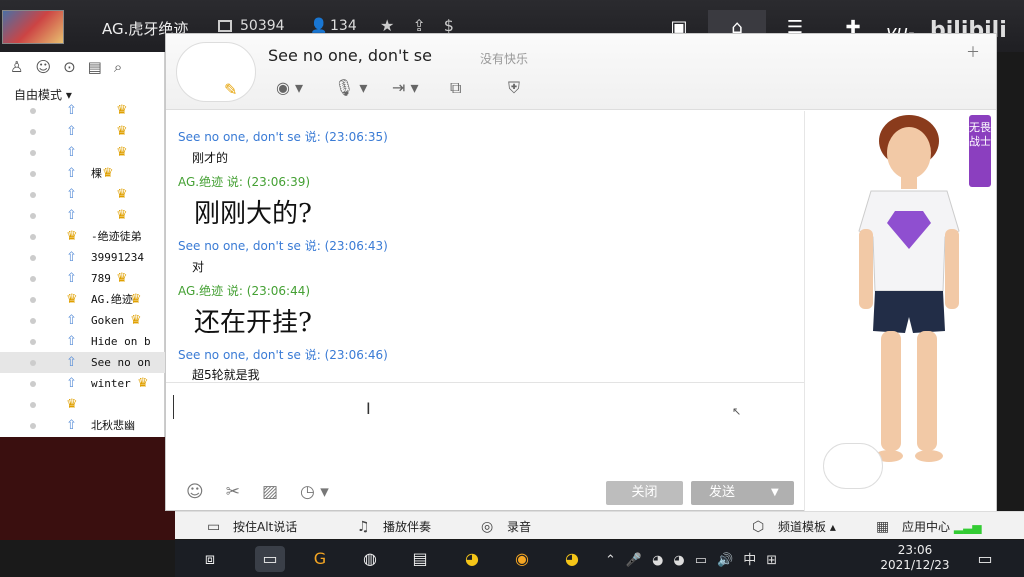  I want to click on message-text: 还在开挂?, so click(253, 323).